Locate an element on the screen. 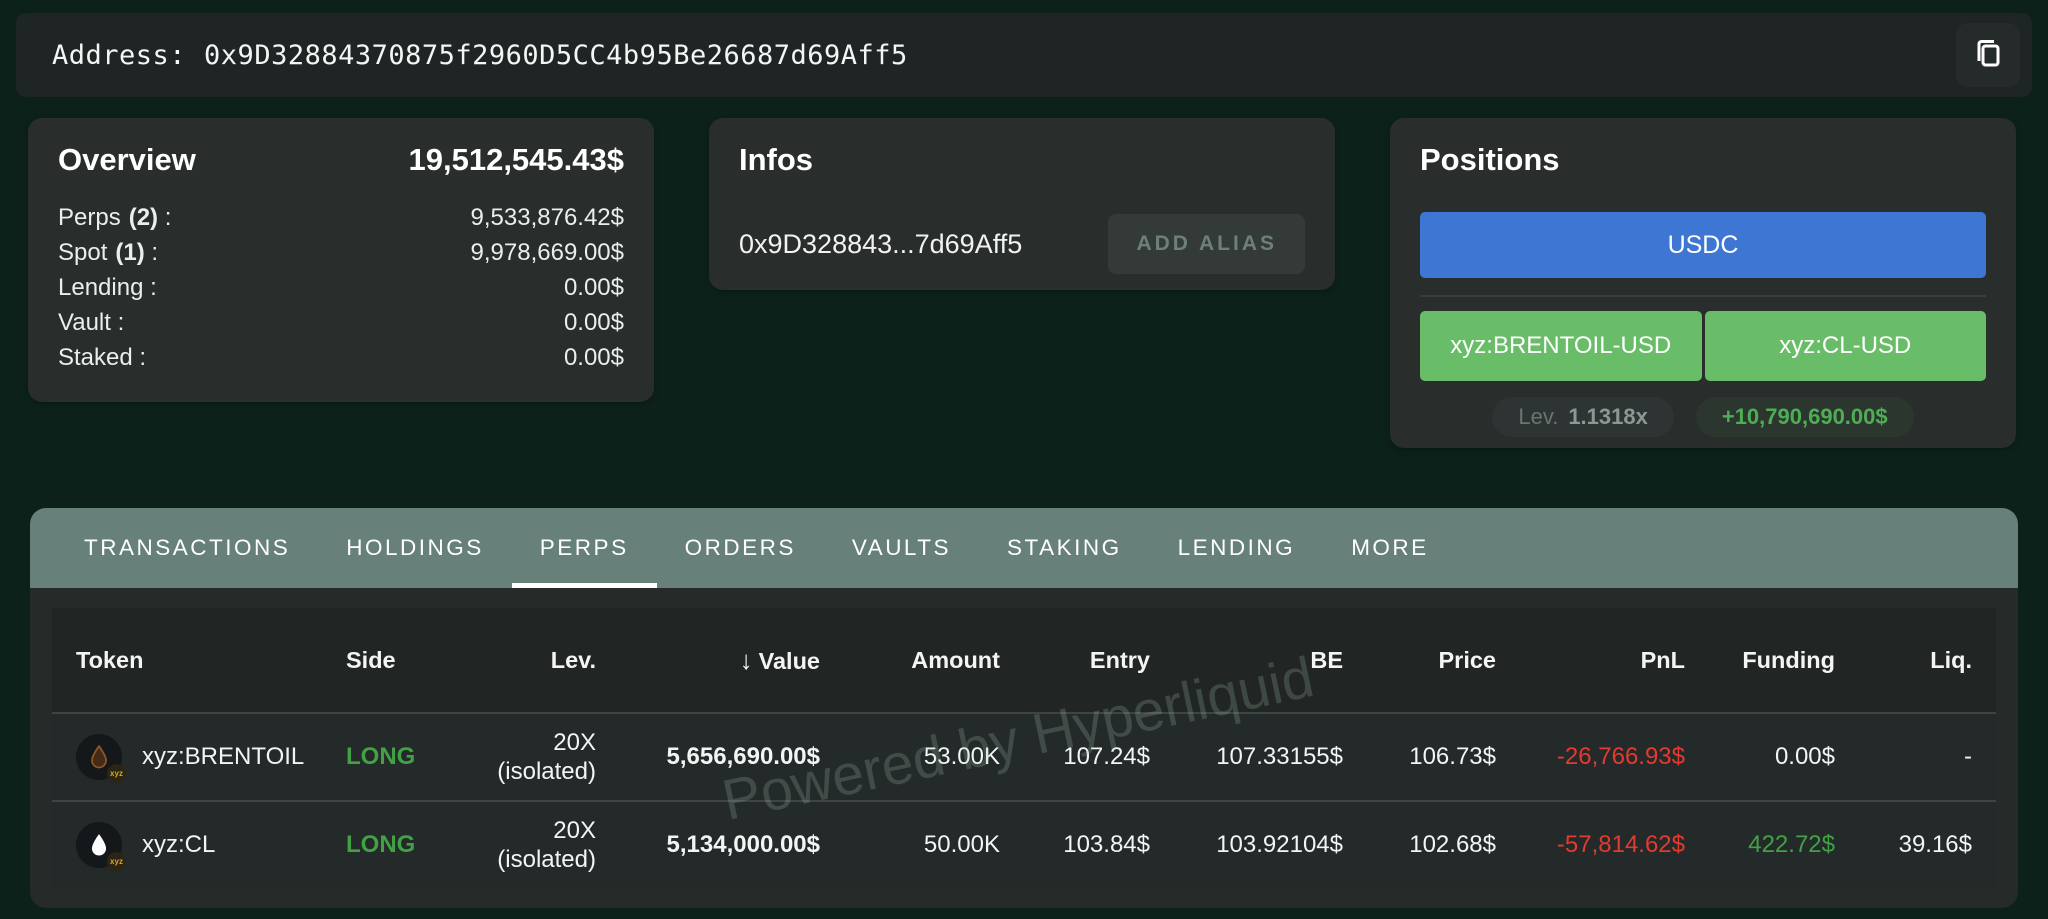  leverage-value: 1.1318x is located at coordinates (1608, 416).